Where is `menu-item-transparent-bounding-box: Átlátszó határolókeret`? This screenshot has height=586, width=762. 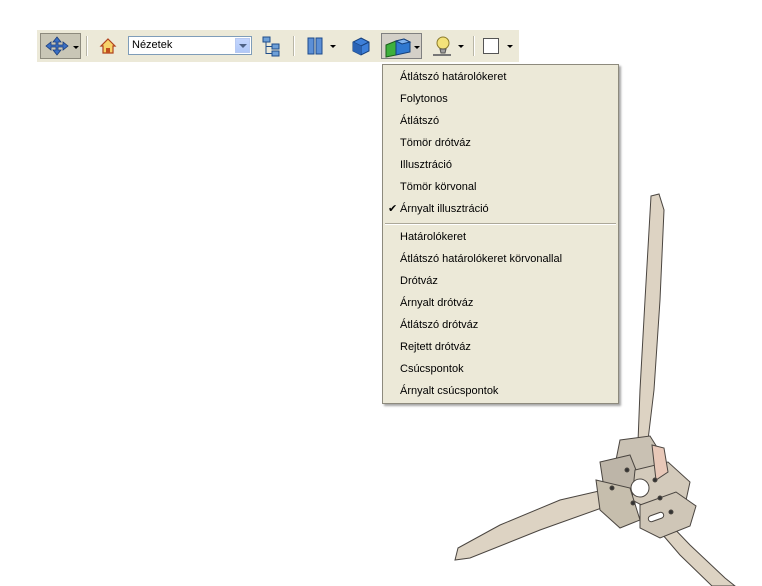
menu-item-transparent-bounding-box: Átlátszó határolókeret is located at coordinates (500, 77).